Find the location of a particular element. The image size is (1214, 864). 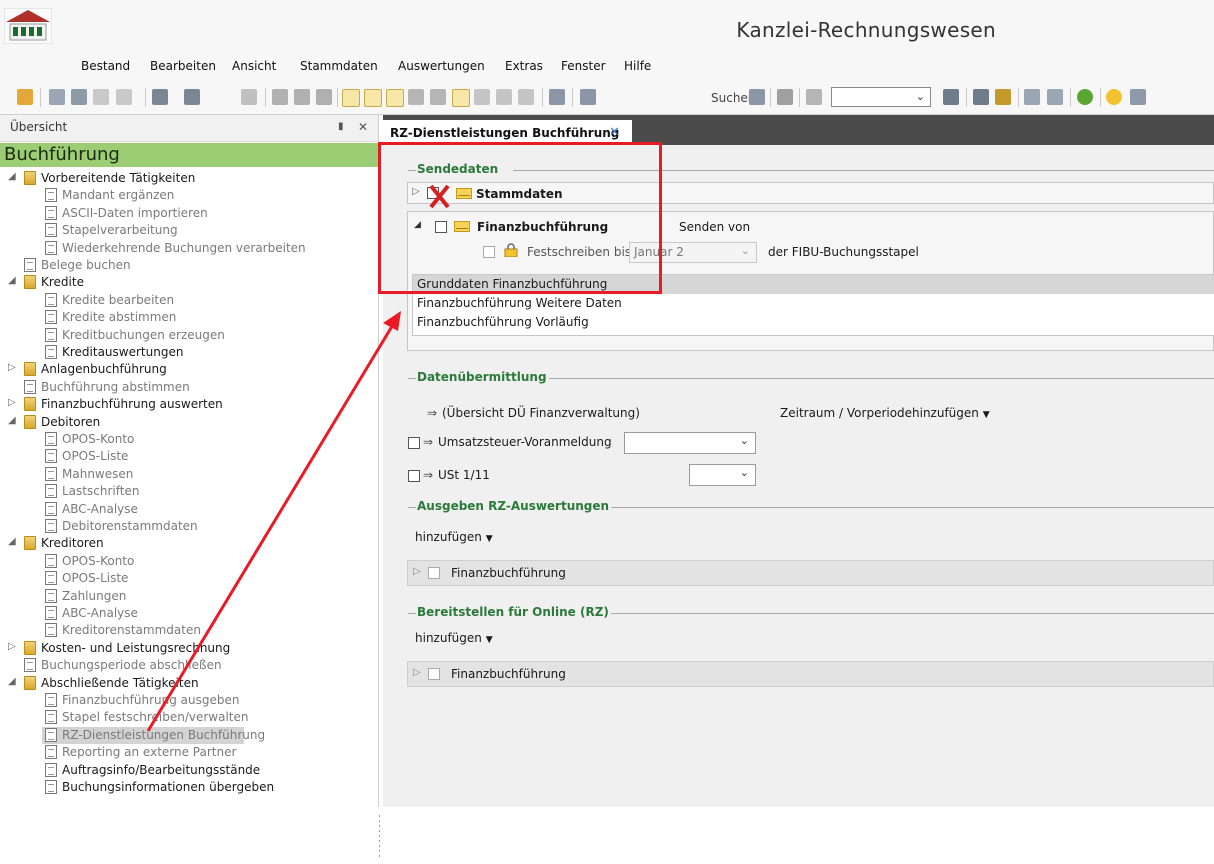

copy-icon is located at coordinates (302, 97).